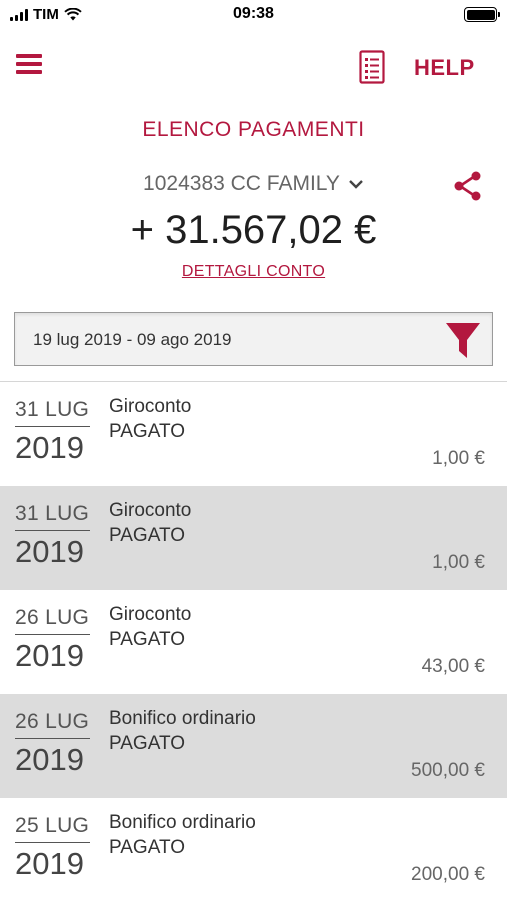 The width and height of the screenshot is (507, 900). What do you see at coordinates (29, 64) in the screenshot?
I see `hamburger-menu-icon` at bounding box center [29, 64].